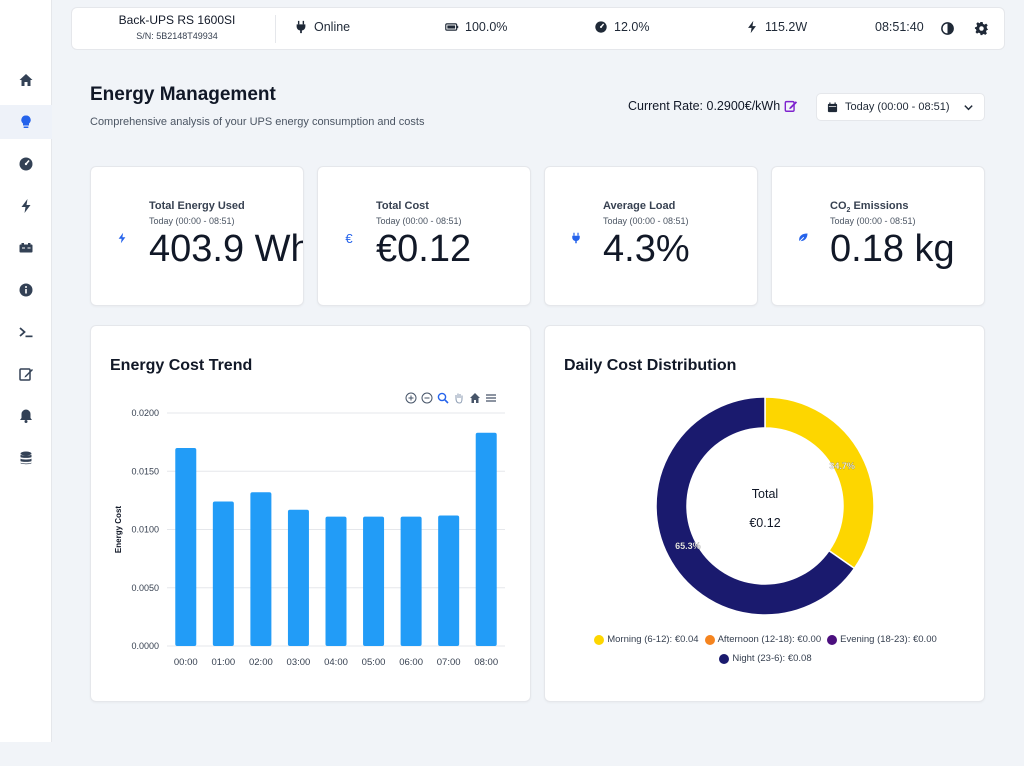 Image resolution: width=1024 pixels, height=766 pixels. I want to click on current-rate-text: Current Rate: 0.2900€/kWh, so click(704, 106).